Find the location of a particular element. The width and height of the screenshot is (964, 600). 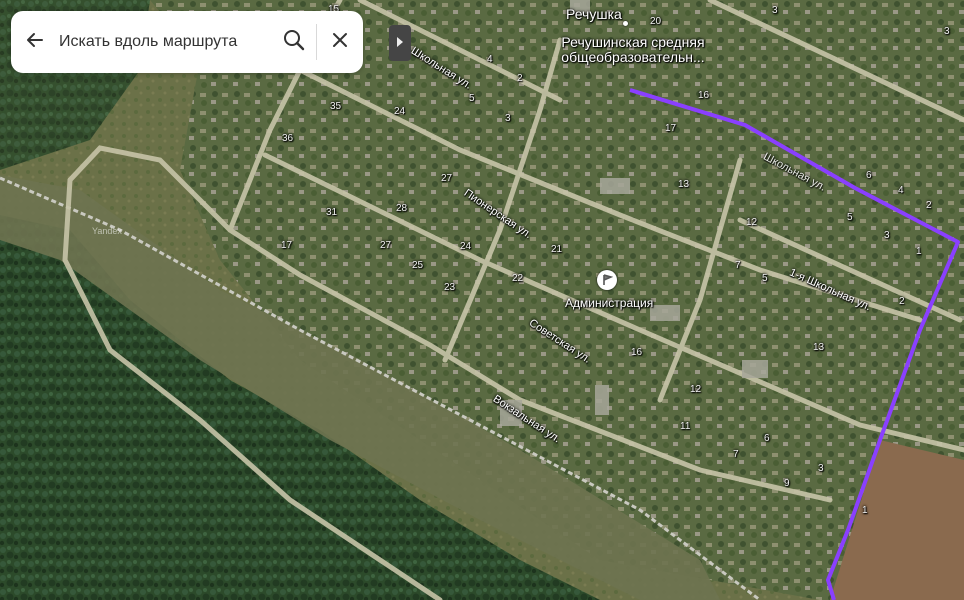

house-number: 20 is located at coordinates (656, 21).